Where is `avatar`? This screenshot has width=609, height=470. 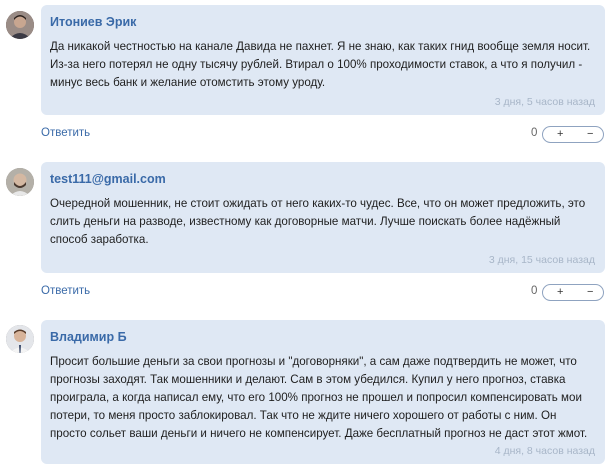
avatar is located at coordinates (20, 339).